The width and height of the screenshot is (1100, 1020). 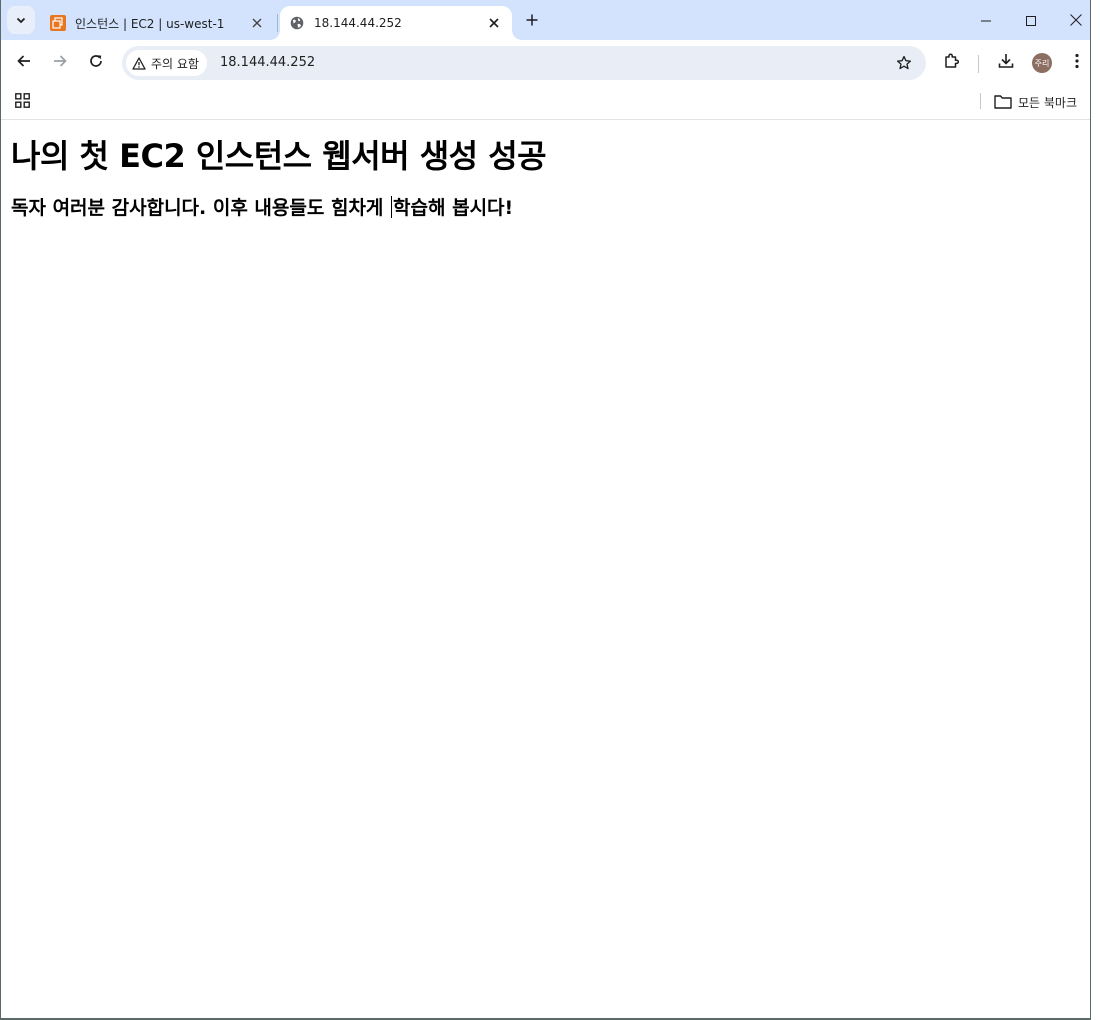 I want to click on maximize-button, so click(x=1031, y=20).